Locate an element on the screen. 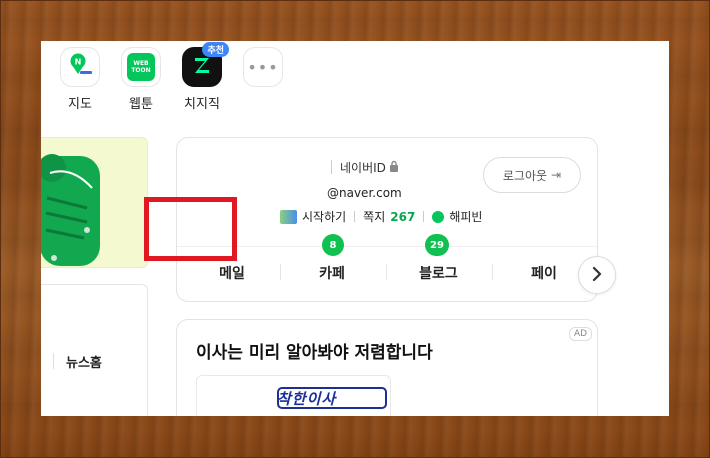 Image resolution: width=710 pixels, height=458 pixels. more-icon: ••• is located at coordinates (263, 67).